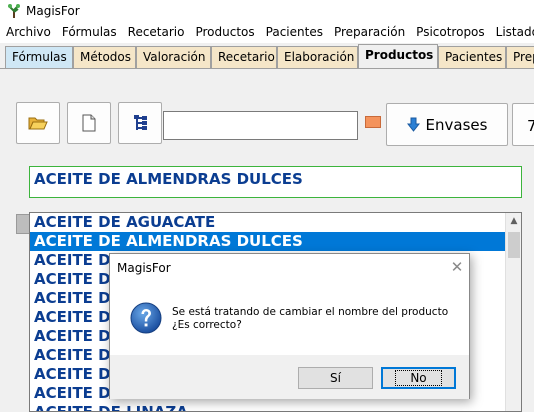 The width and height of the screenshot is (534, 412). Describe the element at coordinates (472, 57) in the screenshot. I see `tab-pacientes: Pacientes` at that location.